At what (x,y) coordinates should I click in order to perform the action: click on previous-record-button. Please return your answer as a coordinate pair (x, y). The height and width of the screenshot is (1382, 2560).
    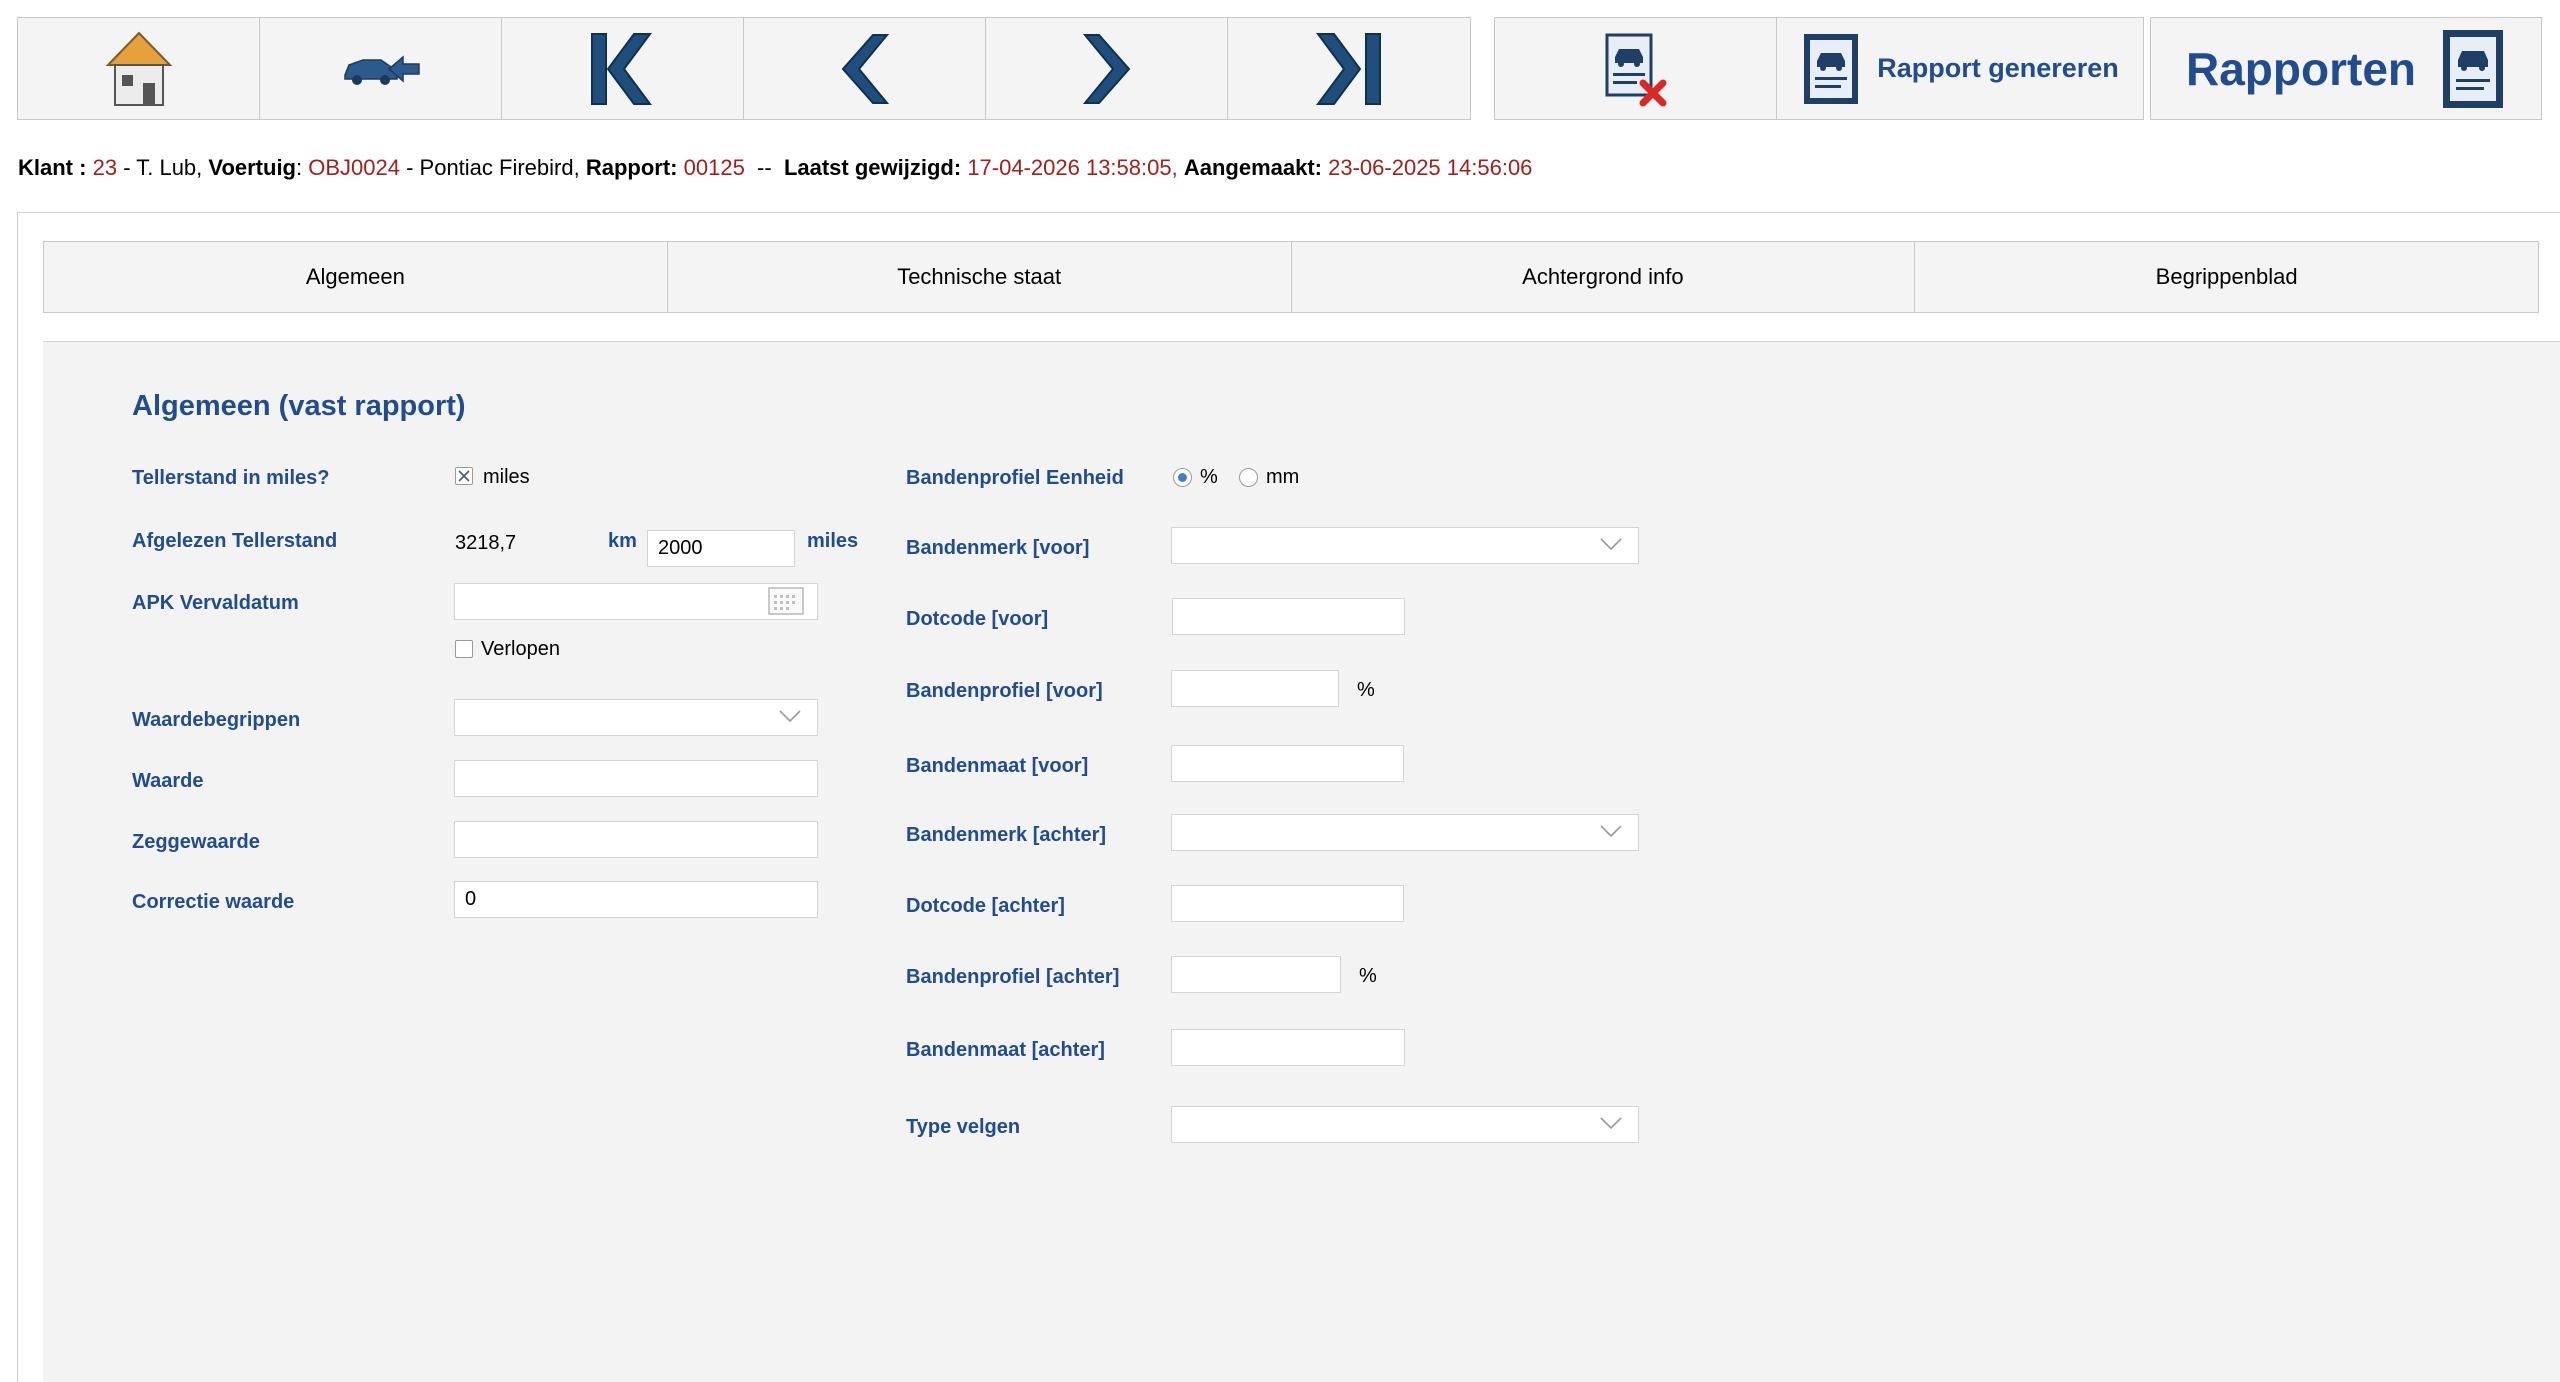
    Looking at the image, I should click on (865, 68).